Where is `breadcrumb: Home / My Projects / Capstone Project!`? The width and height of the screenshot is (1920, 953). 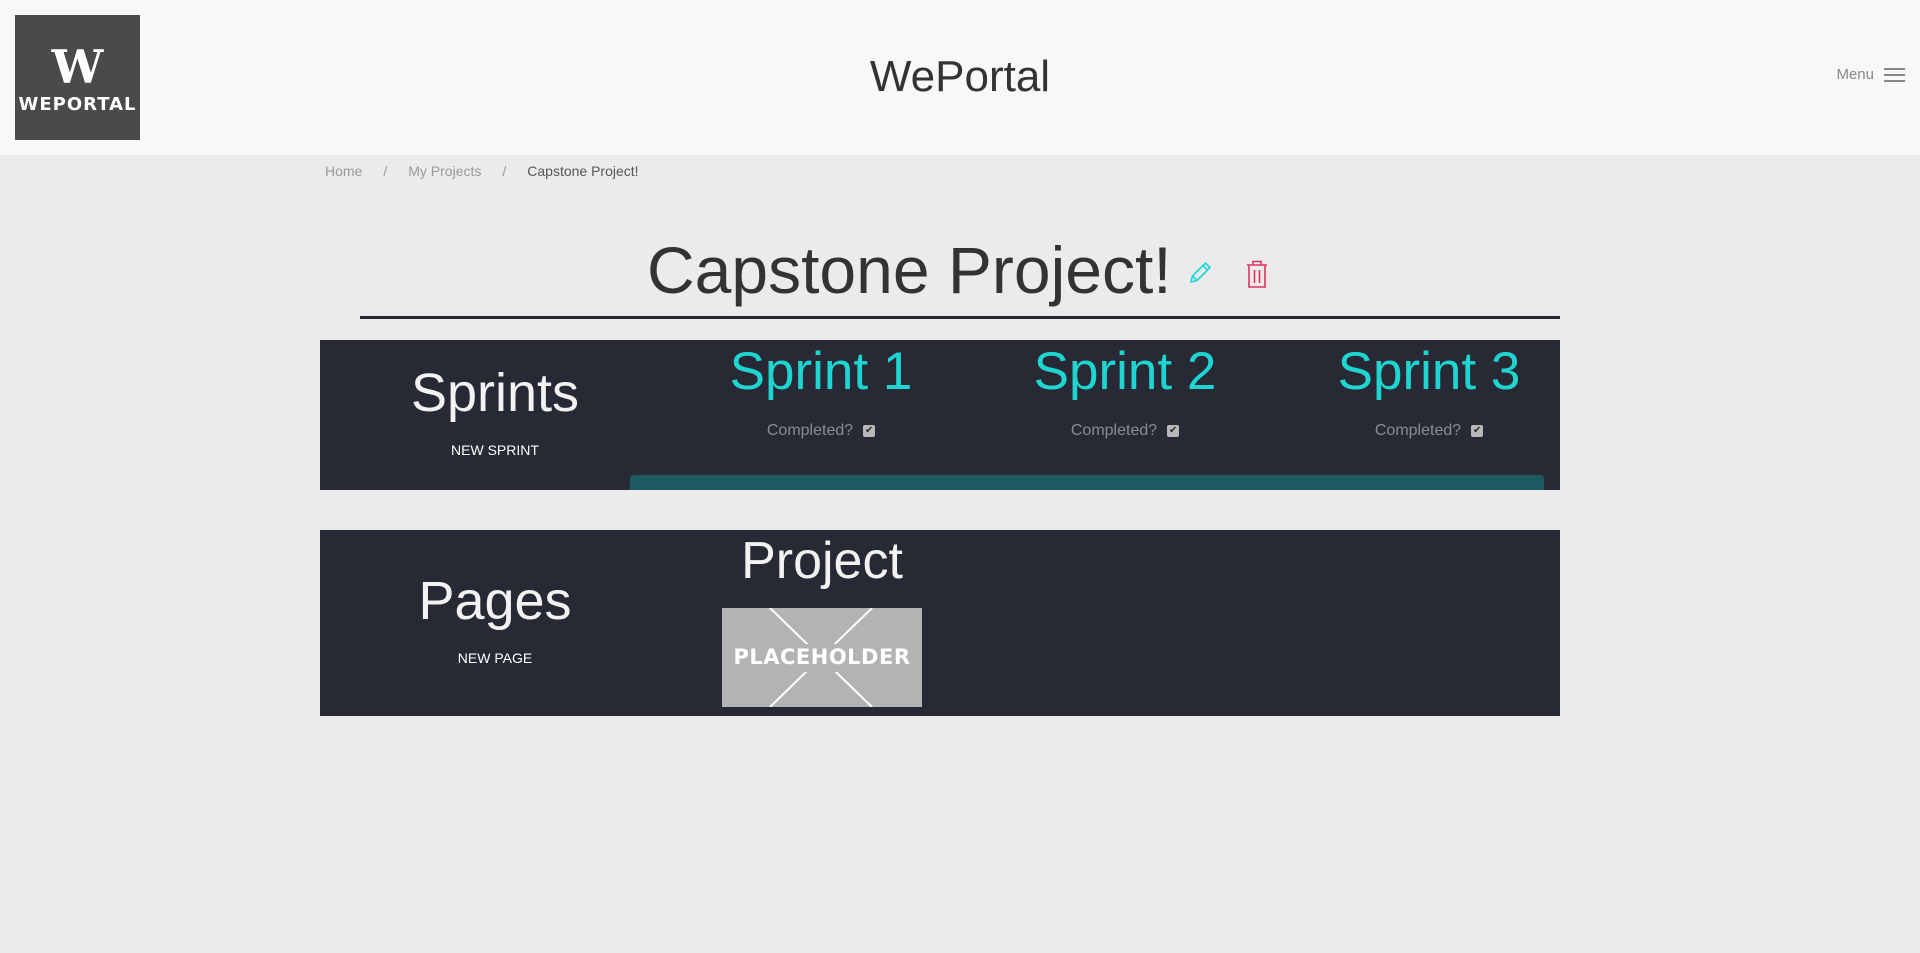
breadcrumb: Home / My Projects / Capstone Project! is located at coordinates (482, 171).